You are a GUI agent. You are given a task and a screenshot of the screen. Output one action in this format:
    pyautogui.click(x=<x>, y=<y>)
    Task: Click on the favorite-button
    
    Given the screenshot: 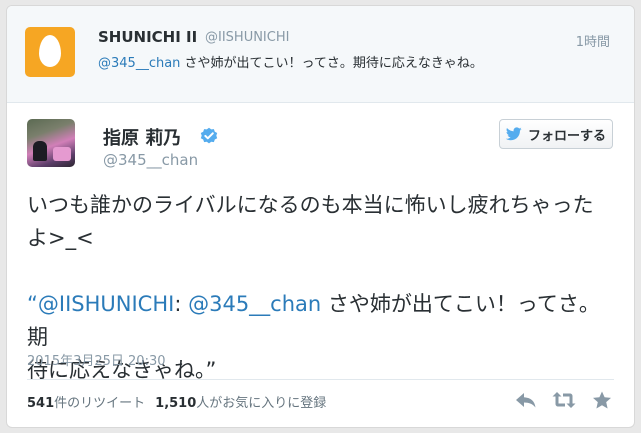 What is the action you would take?
    pyautogui.click(x=602, y=400)
    